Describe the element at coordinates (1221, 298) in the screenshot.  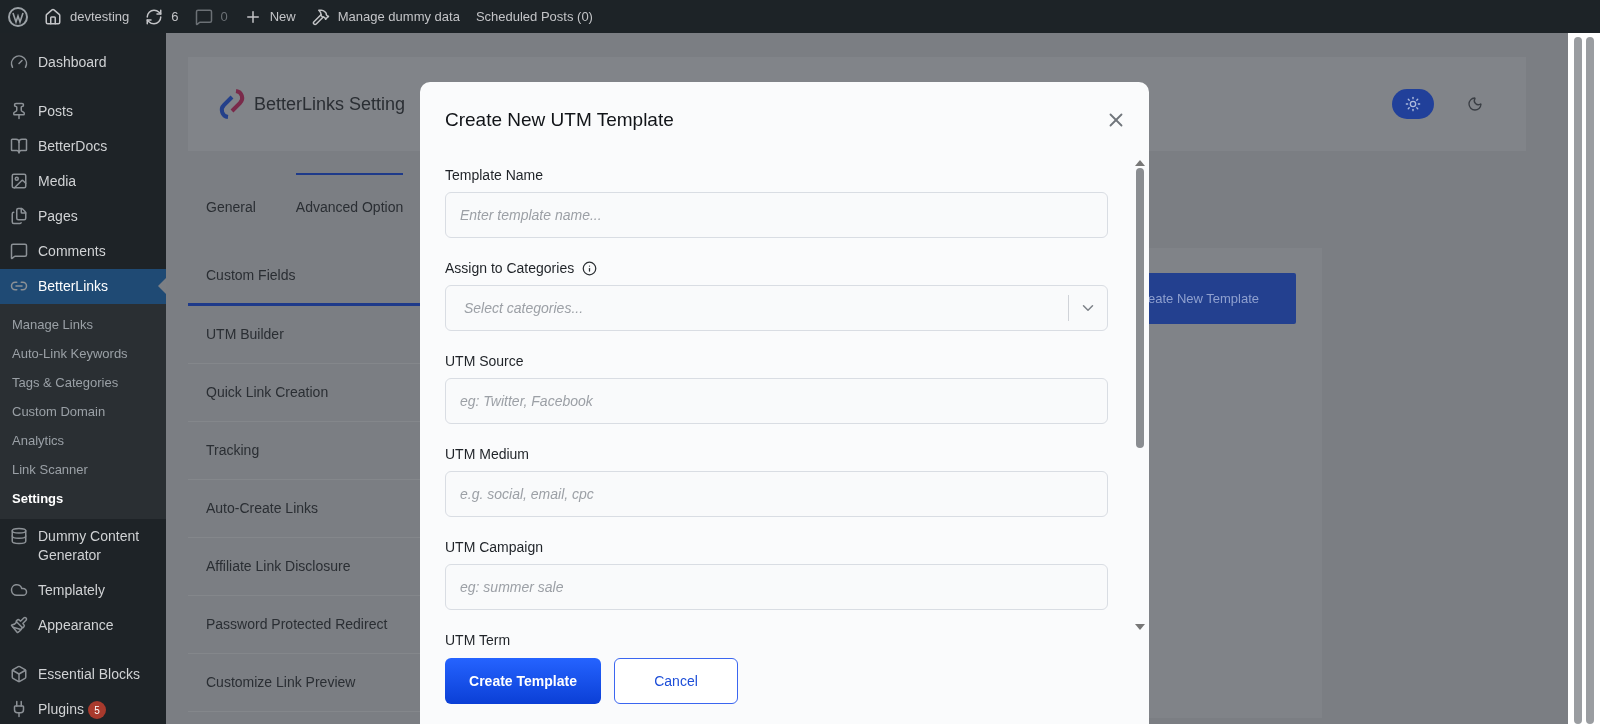
I see `create-template-button: eate New Template` at that location.